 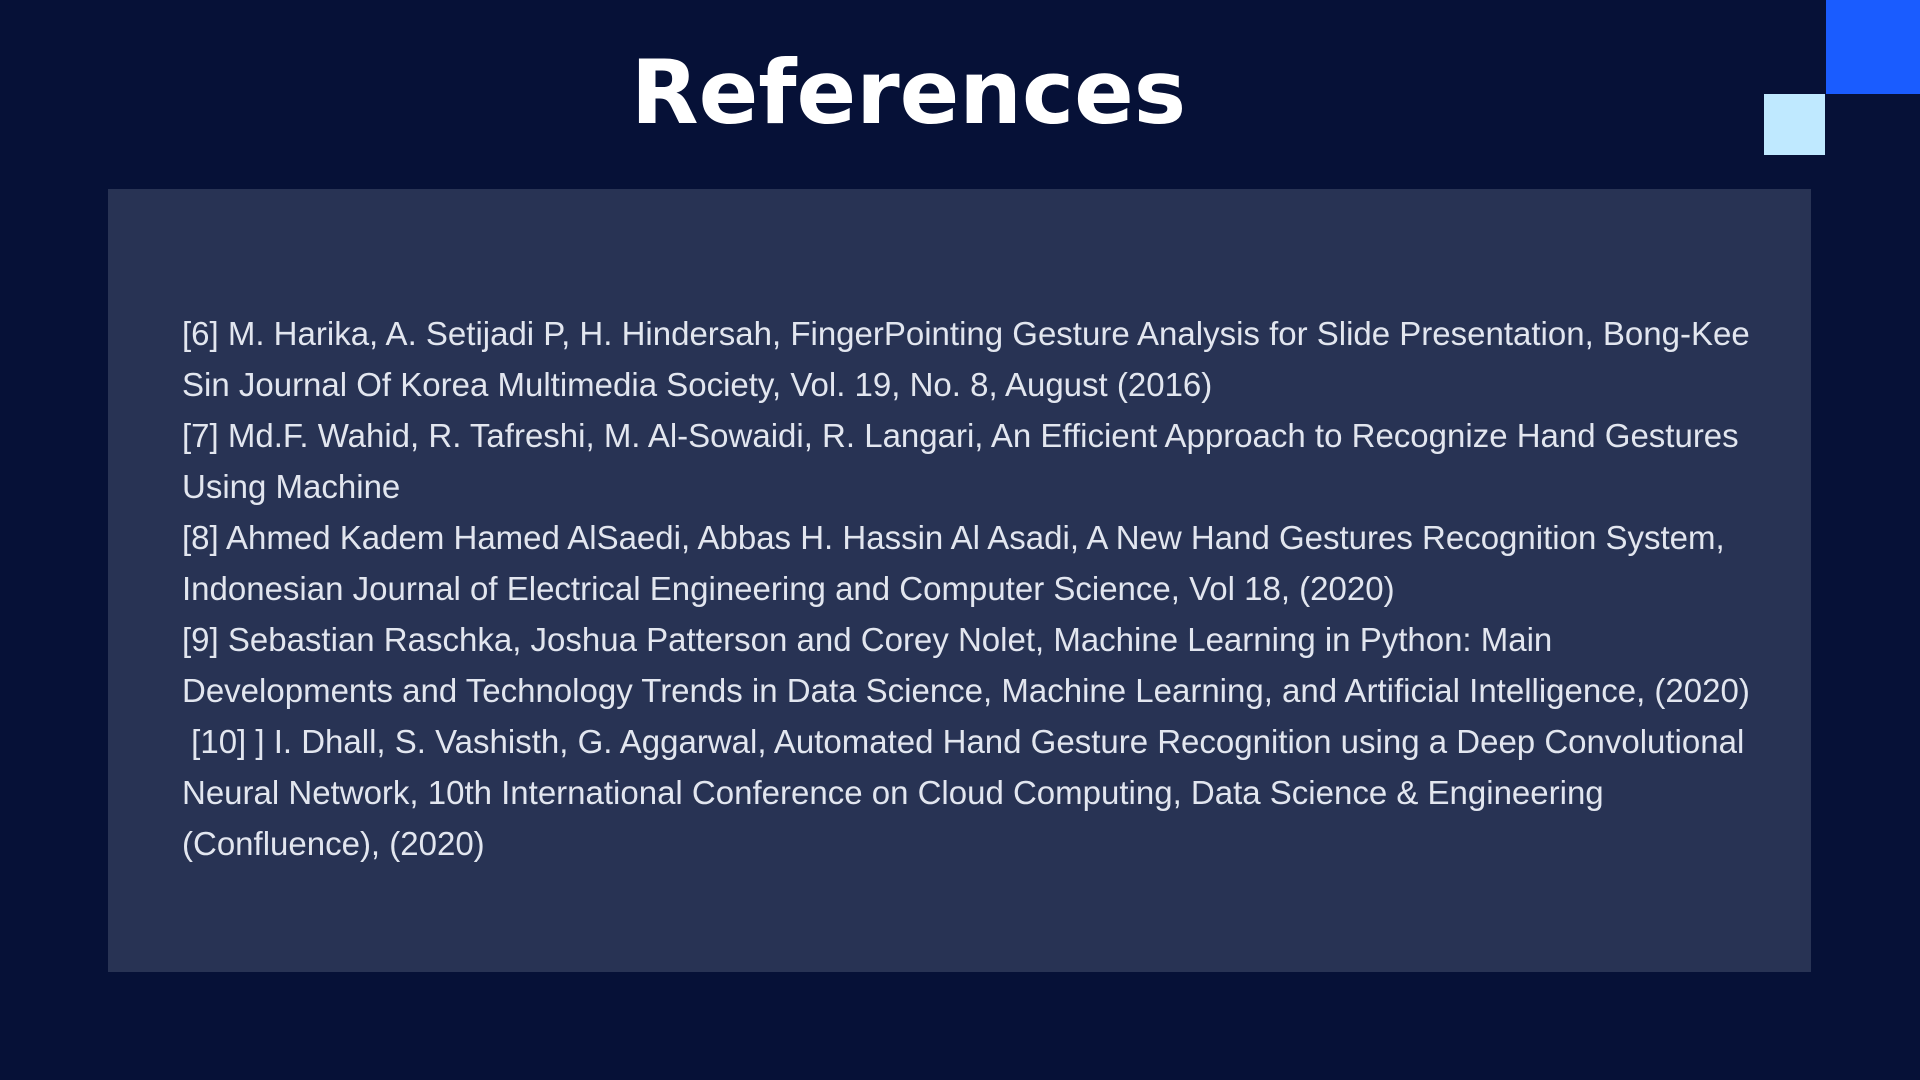 What do you see at coordinates (1873, 47) in the screenshot?
I see `decorative-blue-square` at bounding box center [1873, 47].